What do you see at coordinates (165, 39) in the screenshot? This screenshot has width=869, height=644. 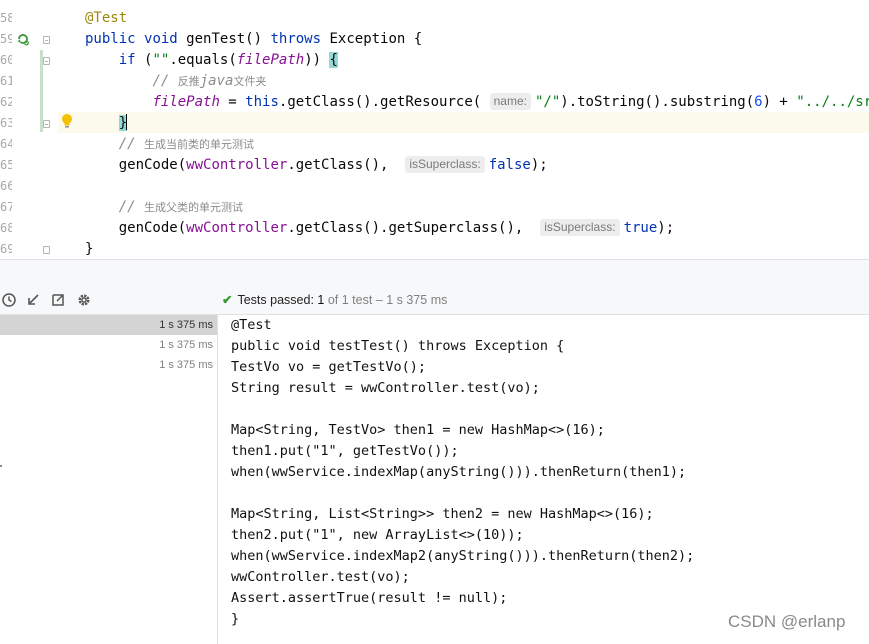 I see `code-token: void` at bounding box center [165, 39].